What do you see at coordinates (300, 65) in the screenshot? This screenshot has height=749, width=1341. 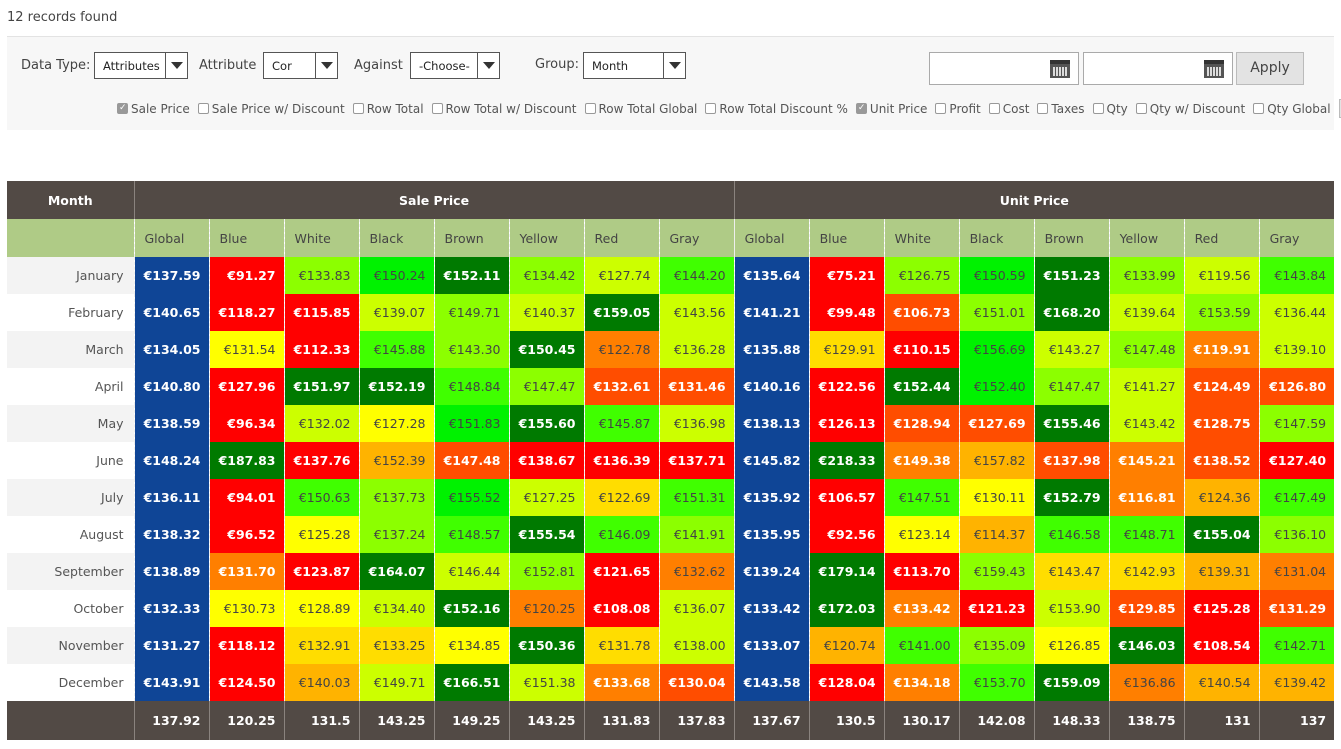 I see `attribute-select: Cor` at bounding box center [300, 65].